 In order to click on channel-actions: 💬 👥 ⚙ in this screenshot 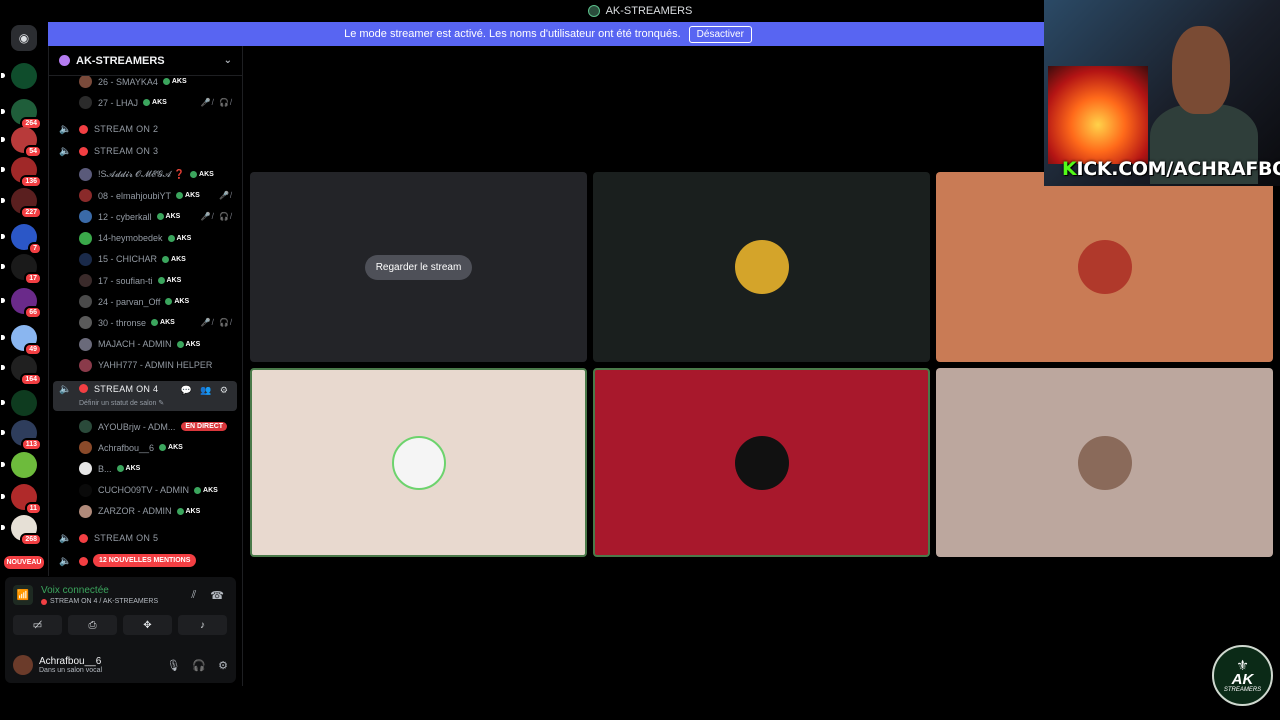, I will do `click(206, 390)`.